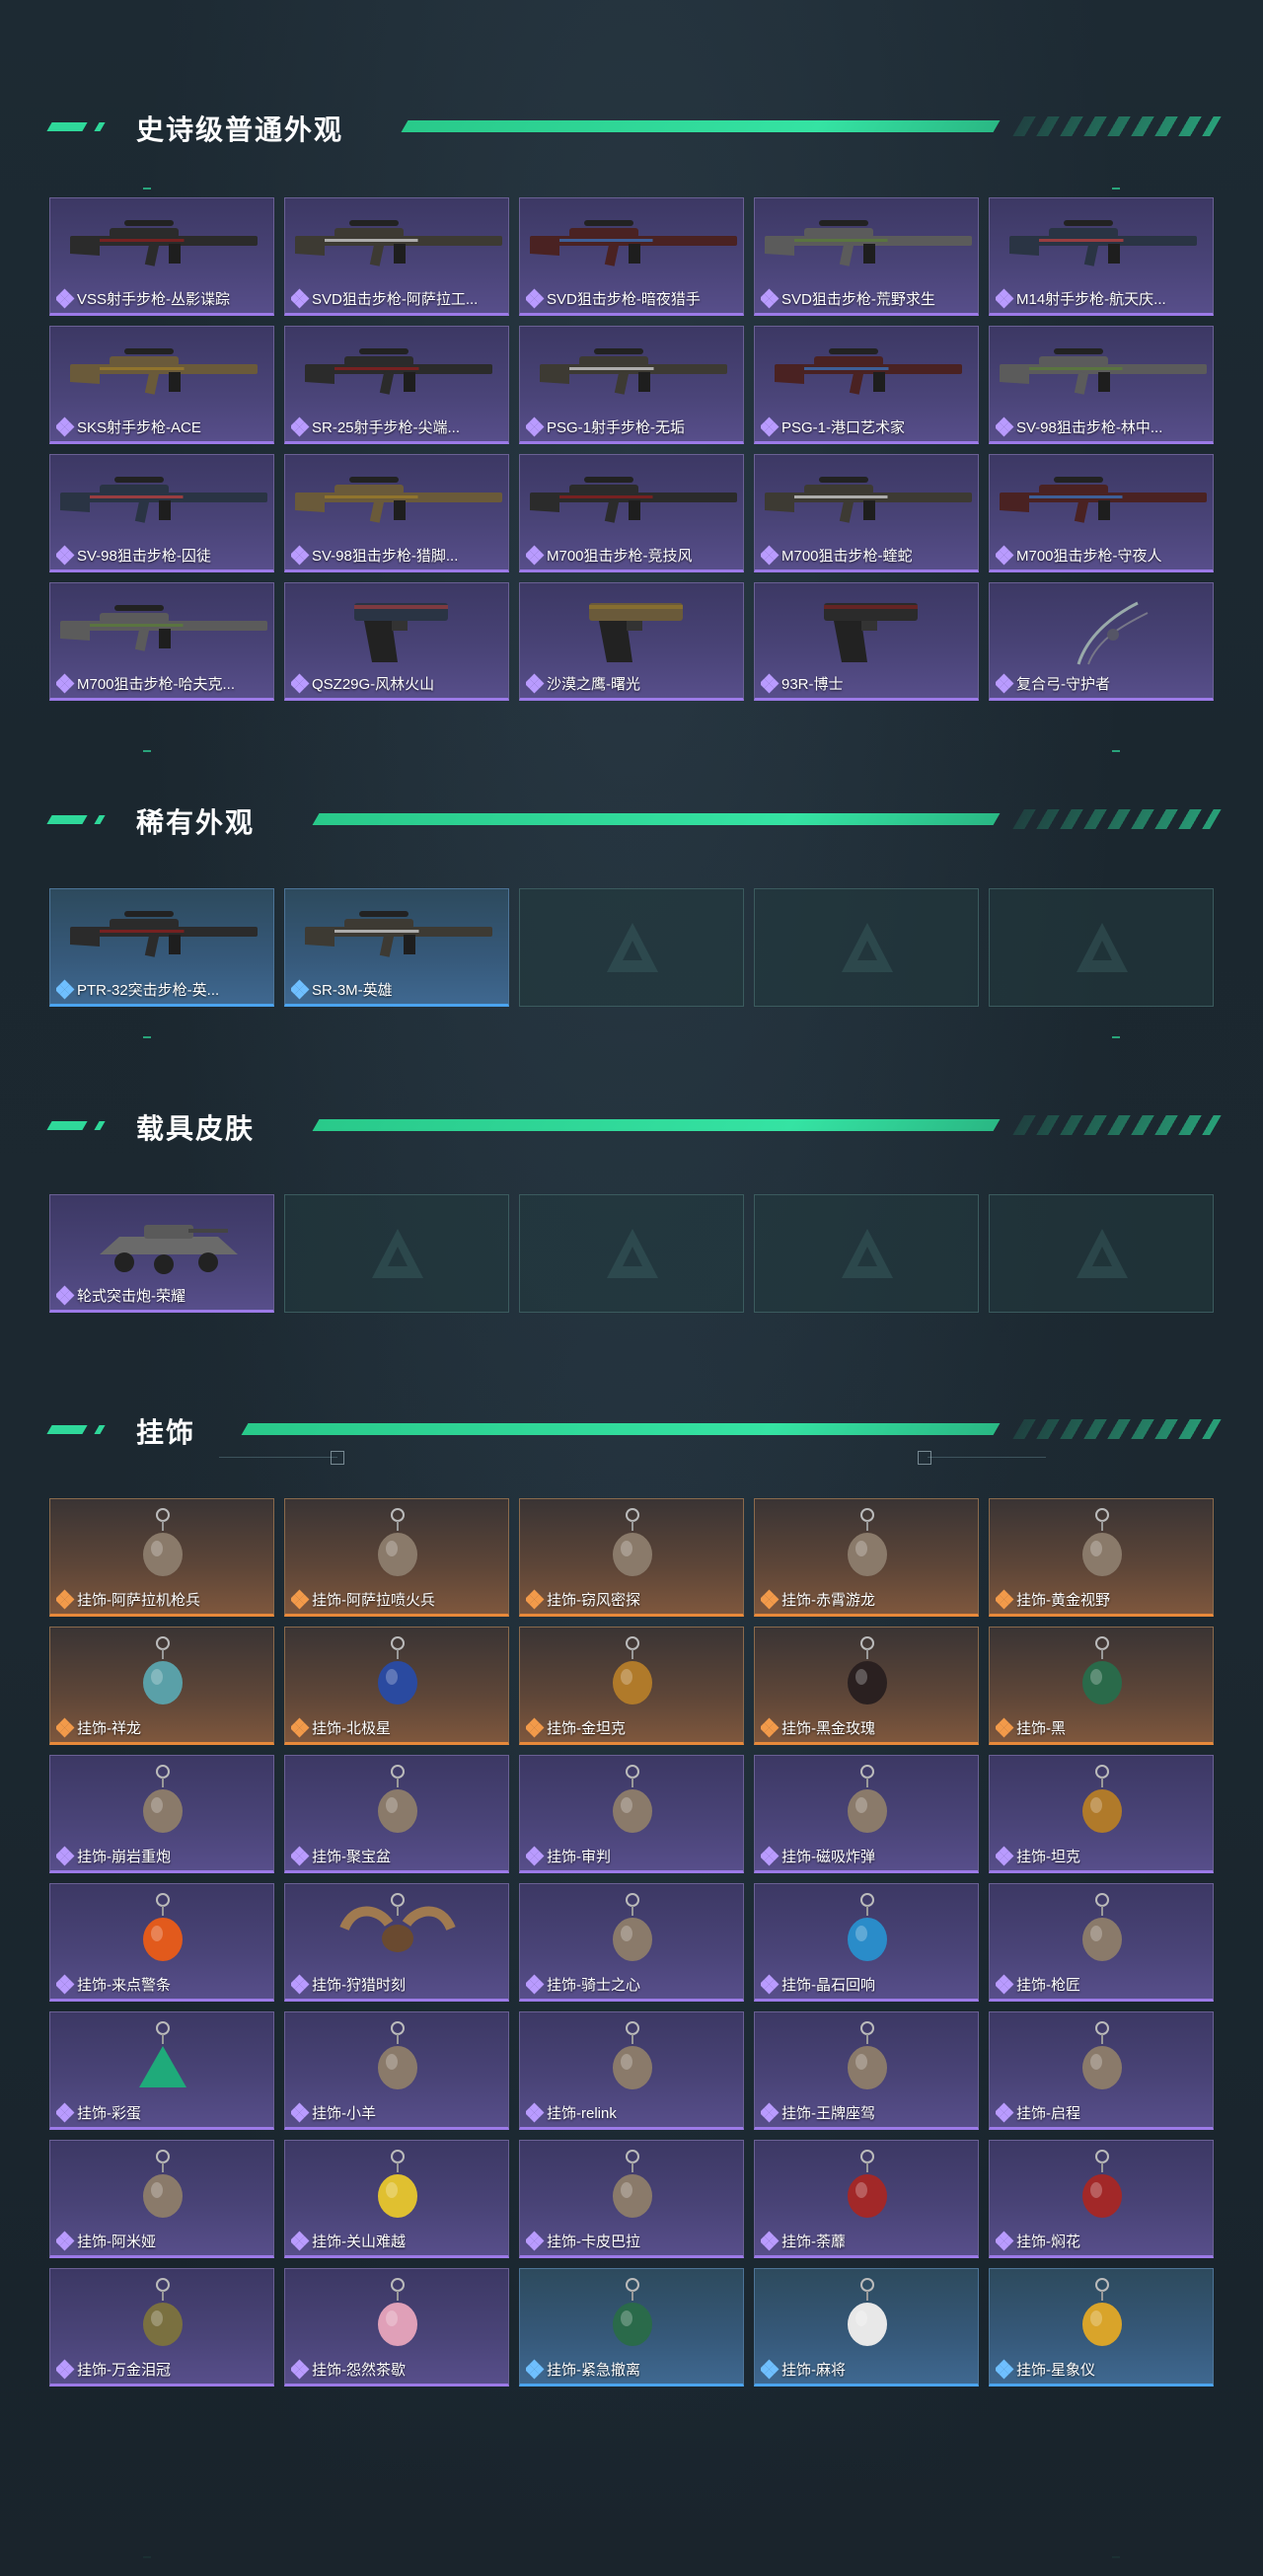 The width and height of the screenshot is (1263, 2576). What do you see at coordinates (620, 556) in the screenshot?
I see `item-name: M700狙击步枪-竞技风` at bounding box center [620, 556].